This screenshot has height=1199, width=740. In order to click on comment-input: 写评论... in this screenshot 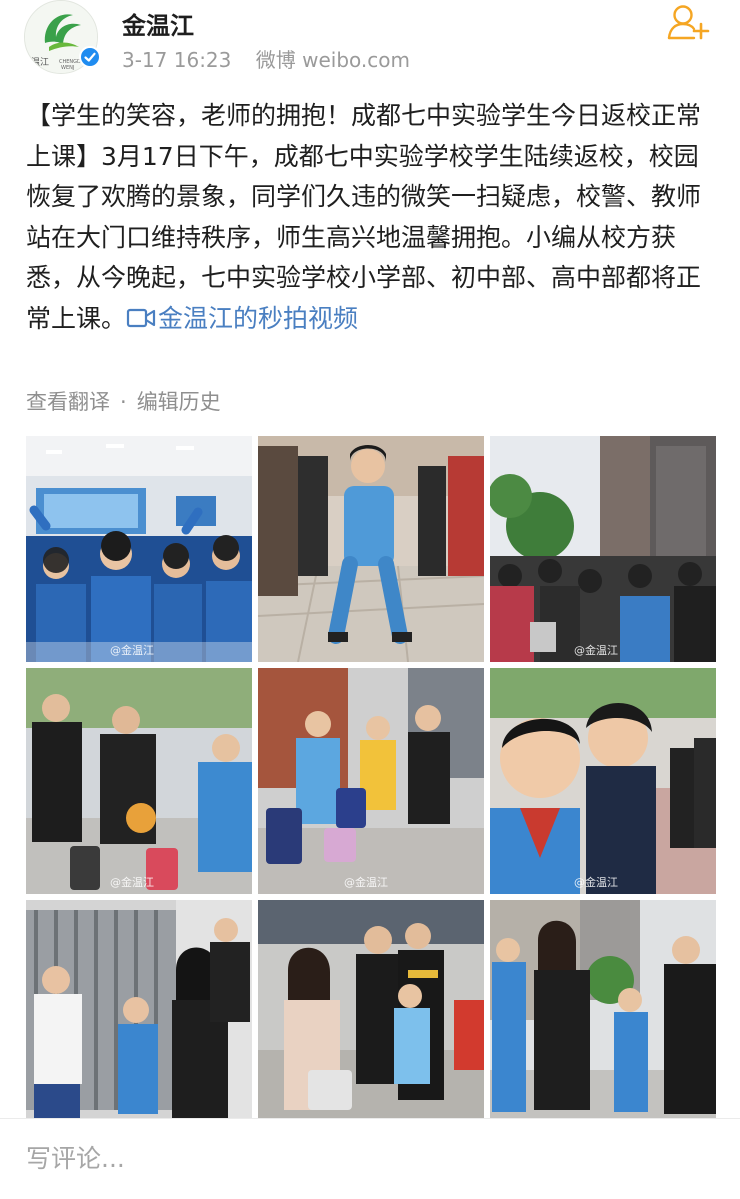, I will do `click(75, 1157)`.